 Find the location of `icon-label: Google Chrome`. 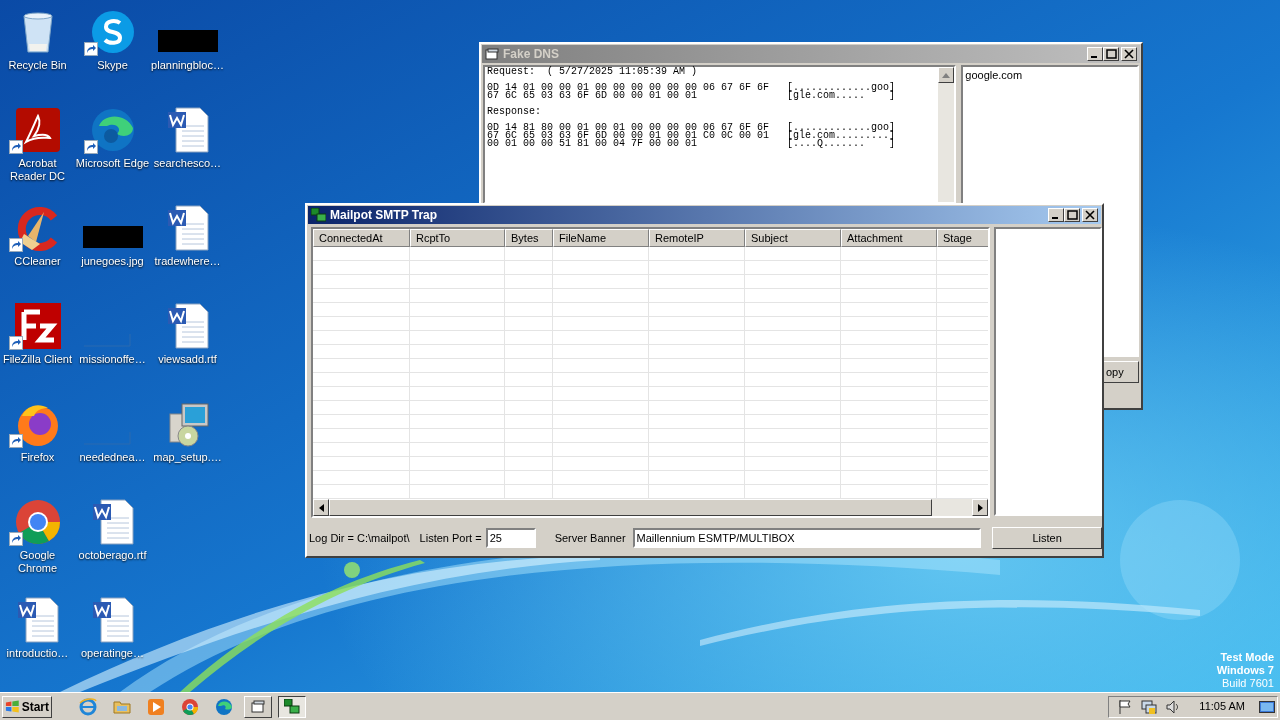

icon-label: Google Chrome is located at coordinates (37, 562).